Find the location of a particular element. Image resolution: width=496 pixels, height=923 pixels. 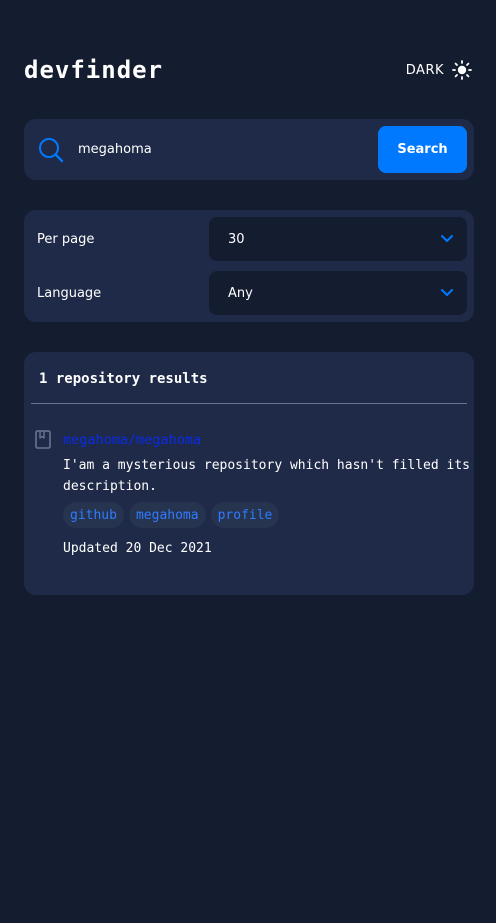

search-bar: Search is located at coordinates (249, 149).